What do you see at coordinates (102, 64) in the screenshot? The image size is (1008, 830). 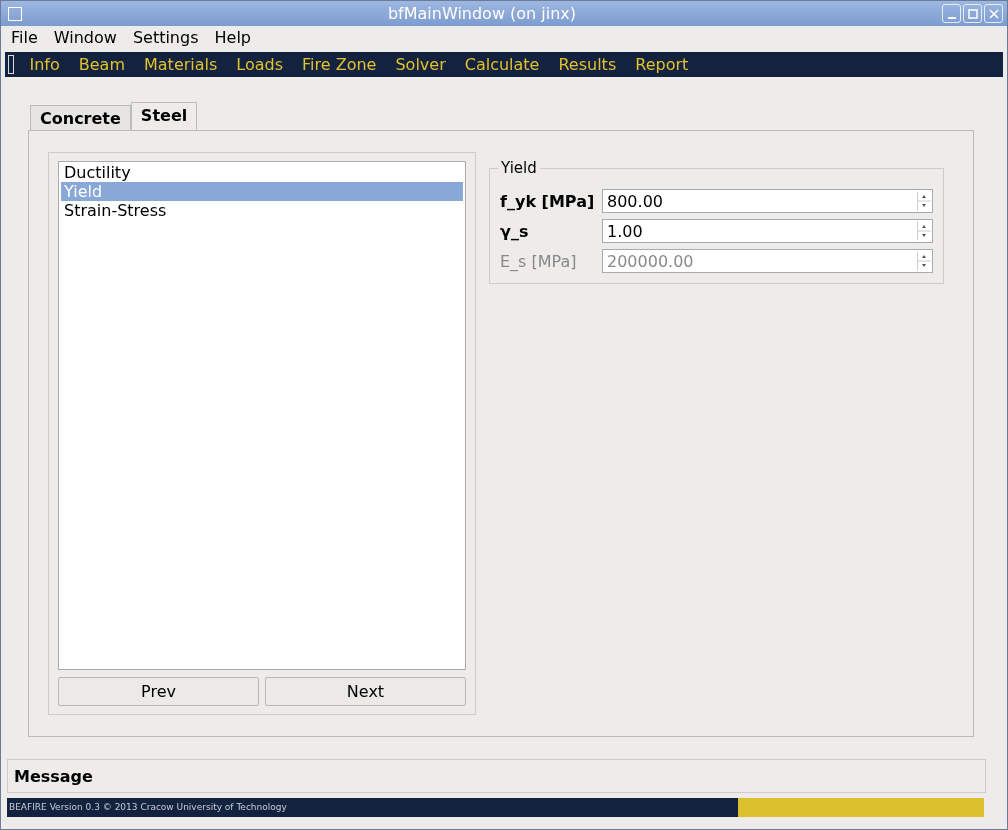 I see `toolbar-button: Beam` at bounding box center [102, 64].